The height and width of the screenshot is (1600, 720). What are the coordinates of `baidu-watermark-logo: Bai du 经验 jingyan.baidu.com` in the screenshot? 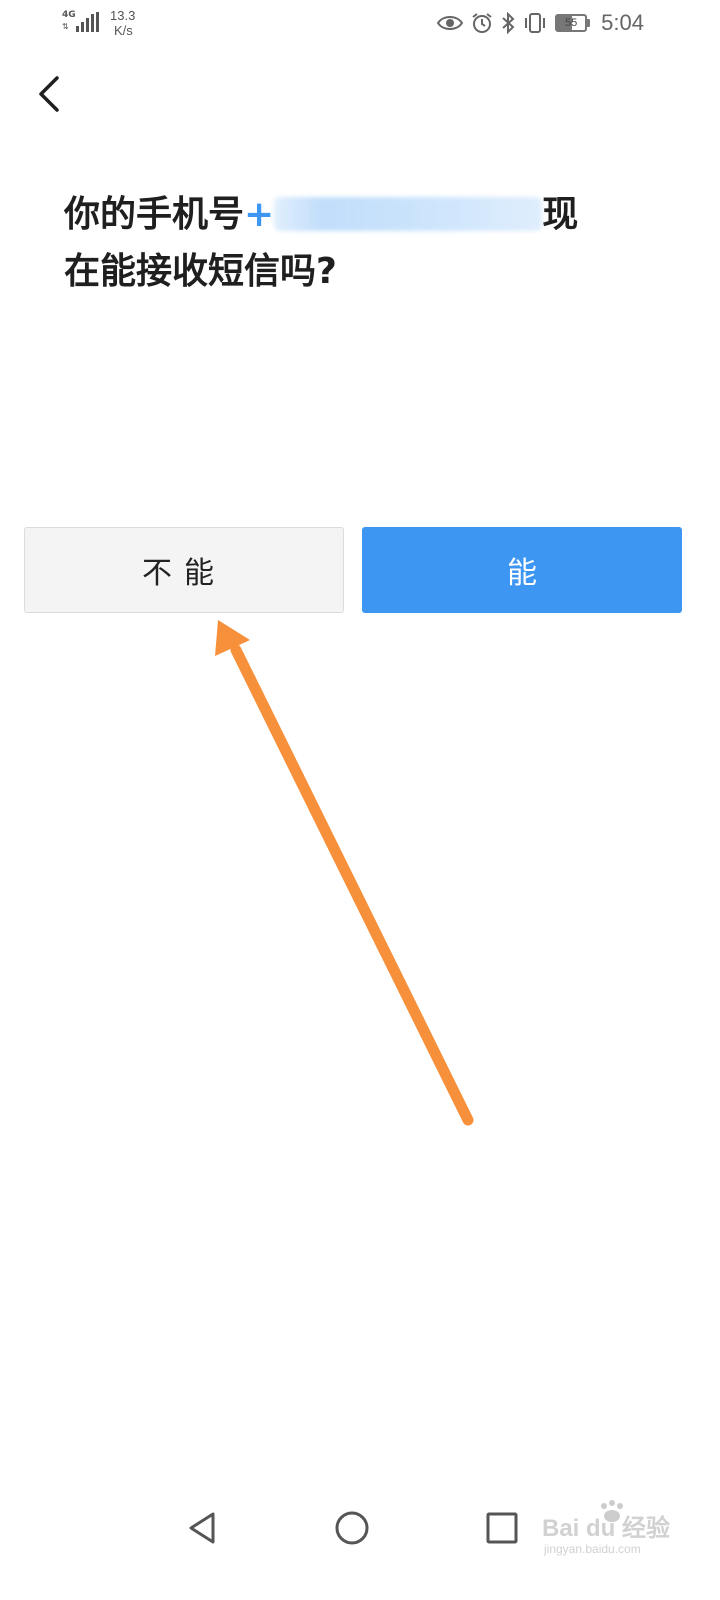 It's located at (606, 1528).